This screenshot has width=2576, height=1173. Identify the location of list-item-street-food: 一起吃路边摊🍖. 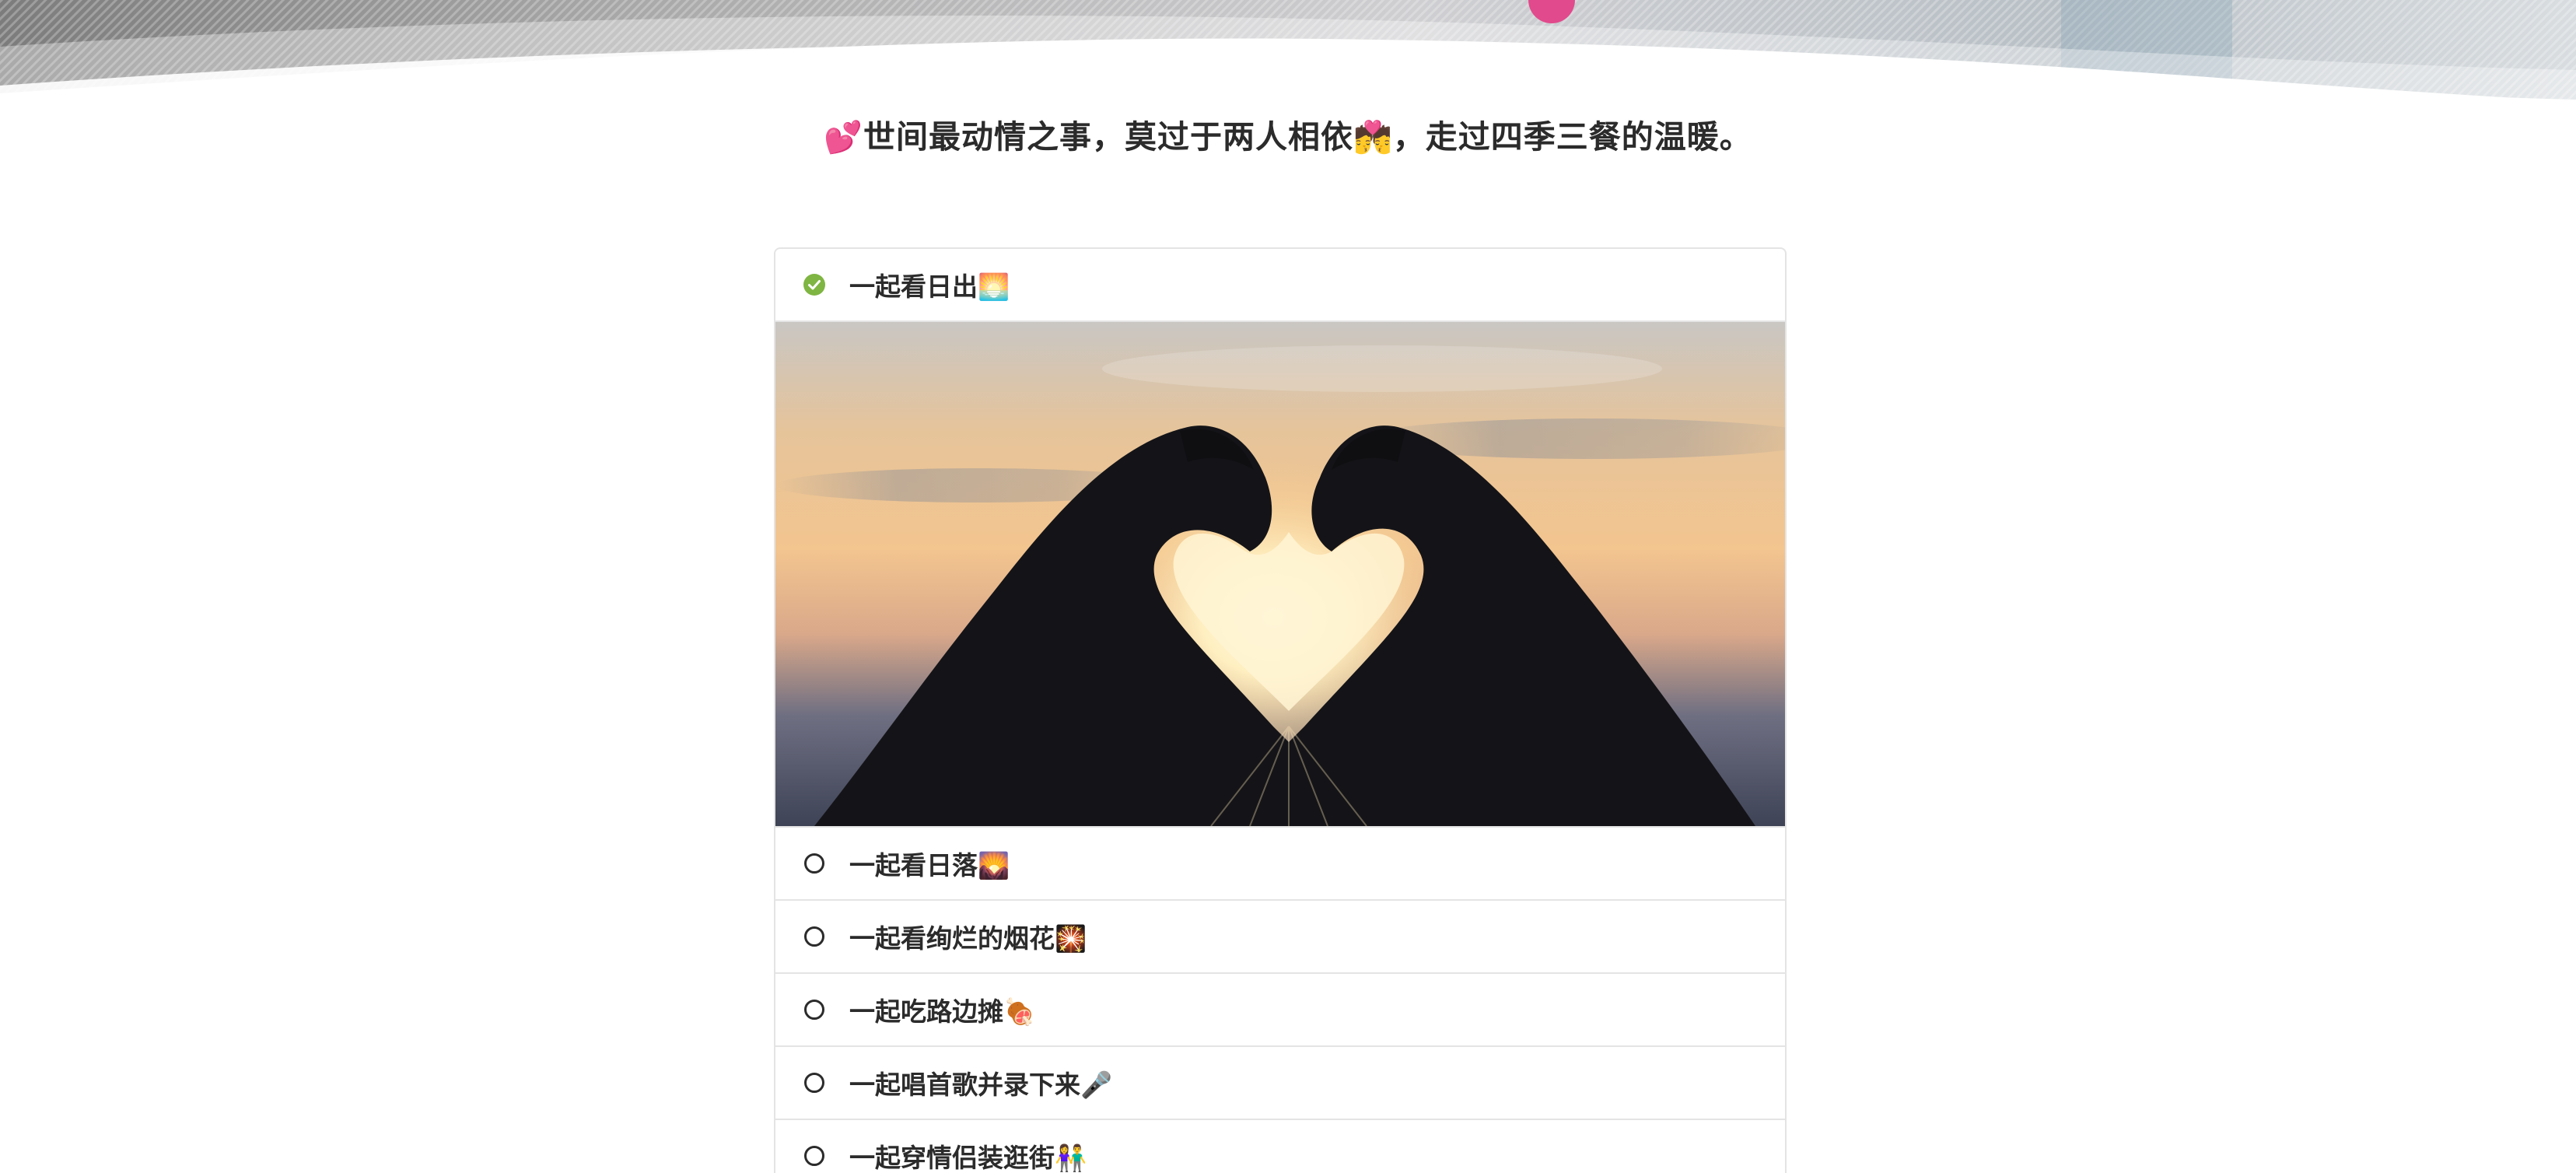
(1280, 1011).